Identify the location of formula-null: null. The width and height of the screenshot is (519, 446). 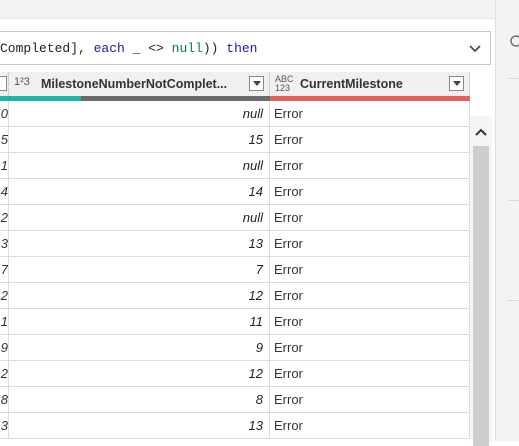
(187, 48).